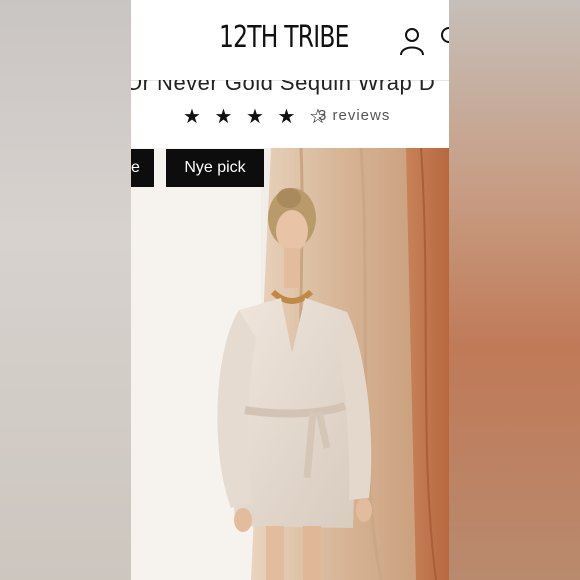 This screenshot has width=580, height=580. What do you see at coordinates (444, 41) in the screenshot?
I see `search-icon` at bounding box center [444, 41].